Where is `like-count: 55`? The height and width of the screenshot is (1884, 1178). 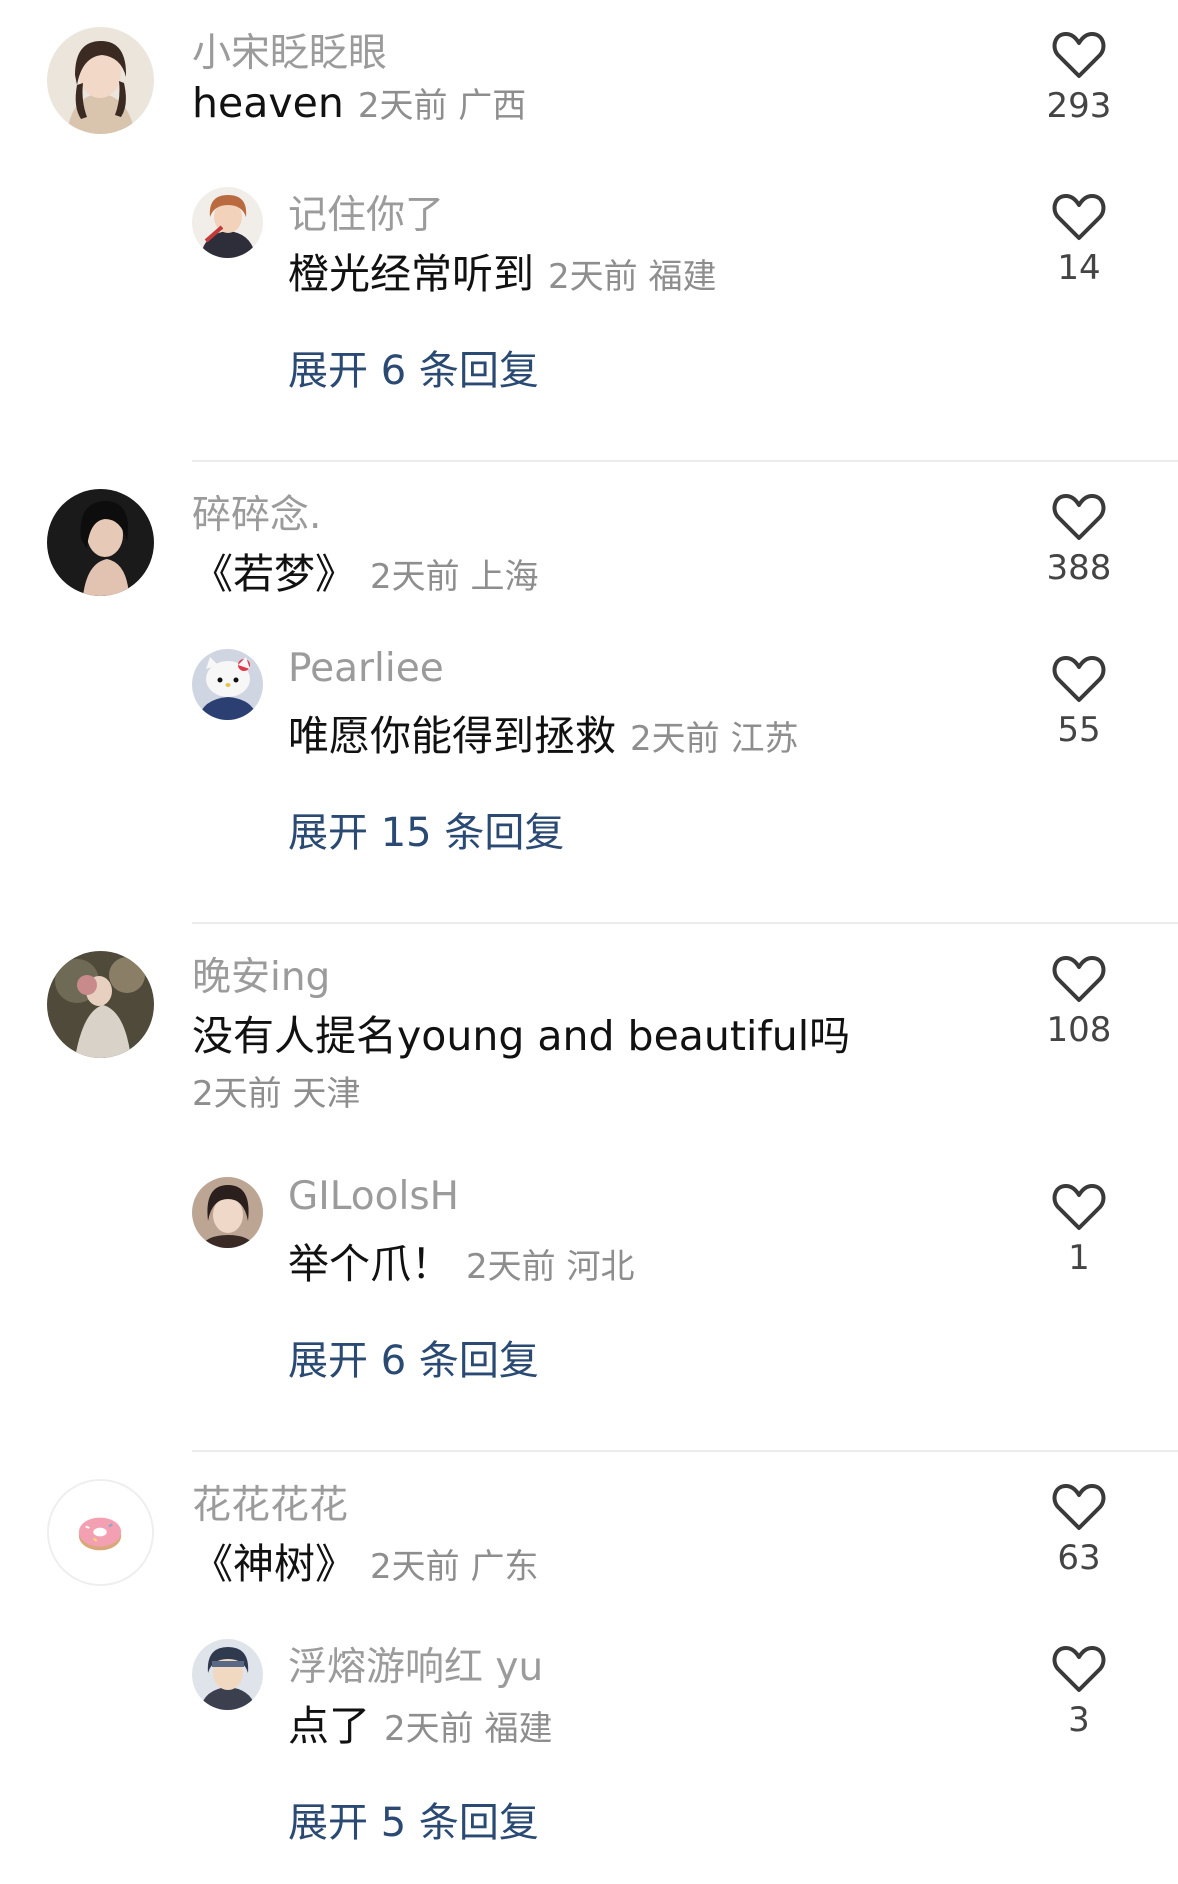 like-count: 55 is located at coordinates (1079, 730).